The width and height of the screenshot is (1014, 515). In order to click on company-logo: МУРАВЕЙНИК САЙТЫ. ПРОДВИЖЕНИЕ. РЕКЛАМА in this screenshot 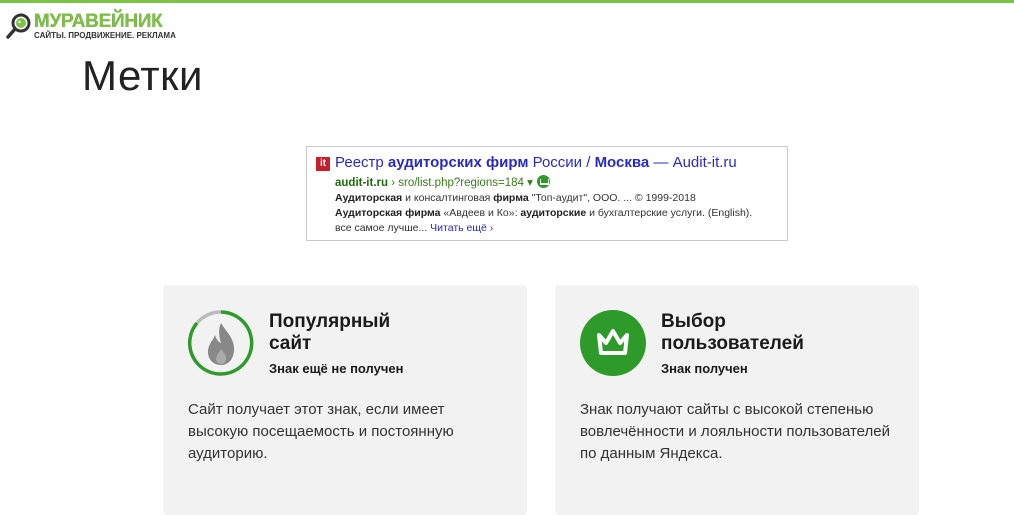, I will do `click(91, 26)`.